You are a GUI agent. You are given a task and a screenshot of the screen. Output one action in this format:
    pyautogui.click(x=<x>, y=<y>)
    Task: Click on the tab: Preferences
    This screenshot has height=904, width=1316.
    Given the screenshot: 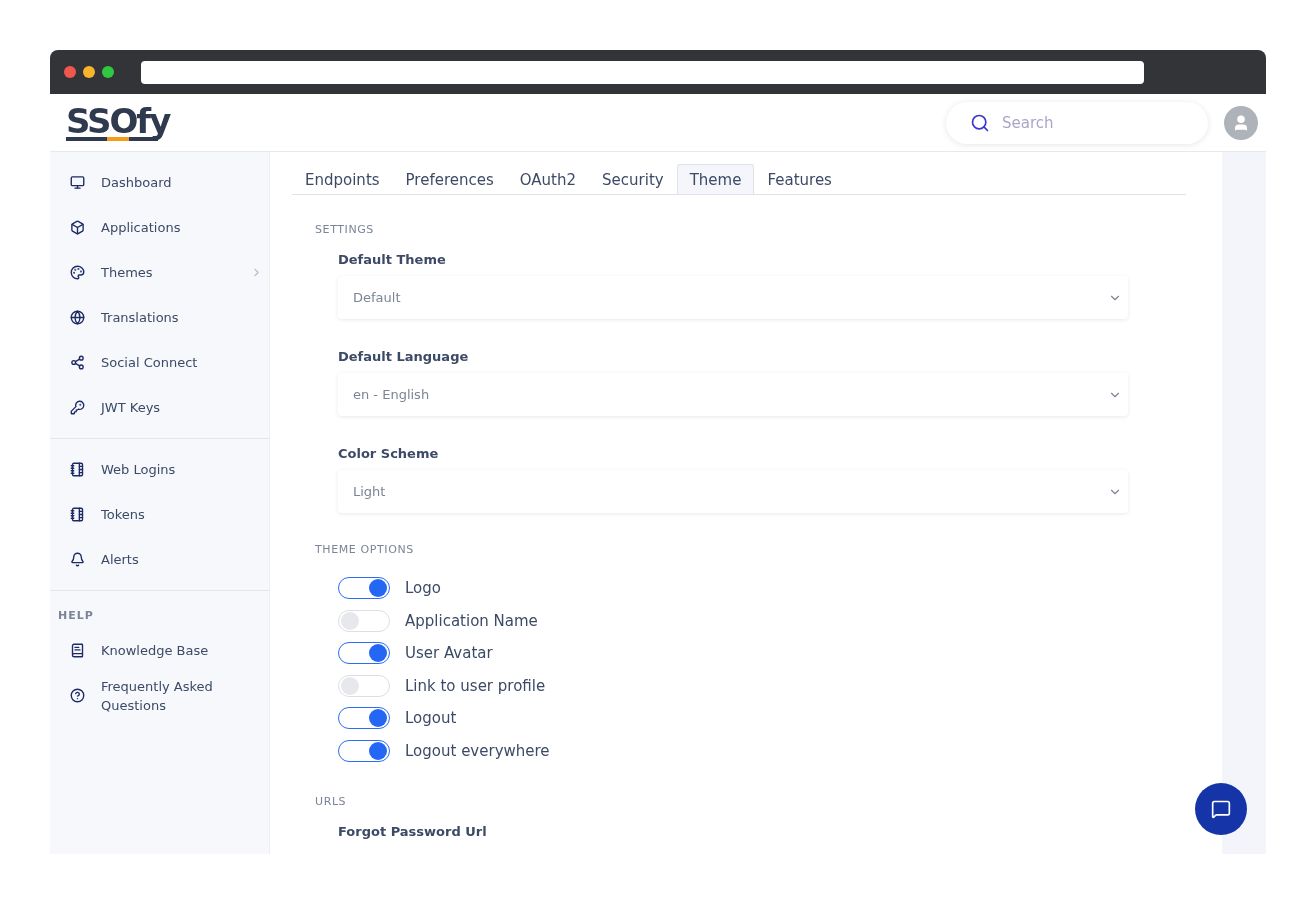 What is the action you would take?
    pyautogui.click(x=449, y=179)
    